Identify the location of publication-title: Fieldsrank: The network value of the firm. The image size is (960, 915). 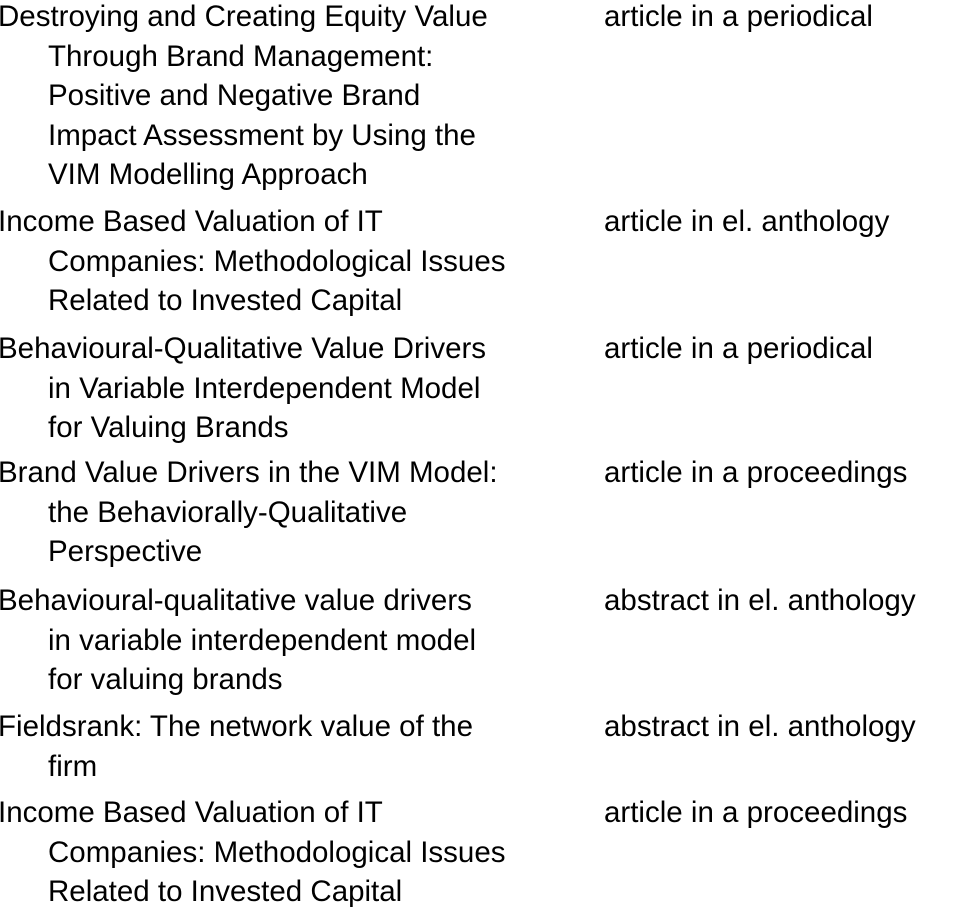
(294, 746).